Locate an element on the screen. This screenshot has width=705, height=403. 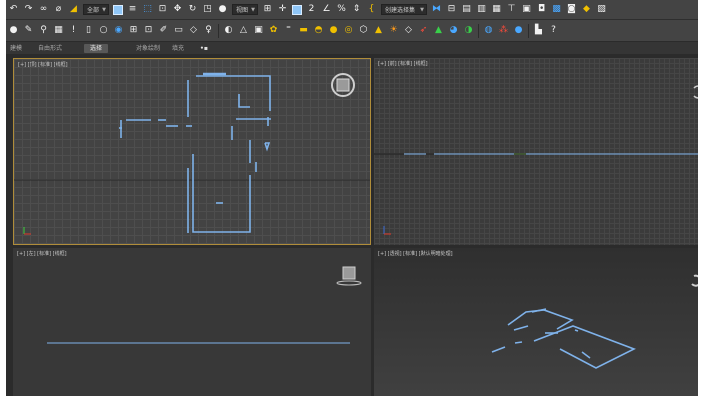
shapes-icon: ▲ is located at coordinates (438, 30).